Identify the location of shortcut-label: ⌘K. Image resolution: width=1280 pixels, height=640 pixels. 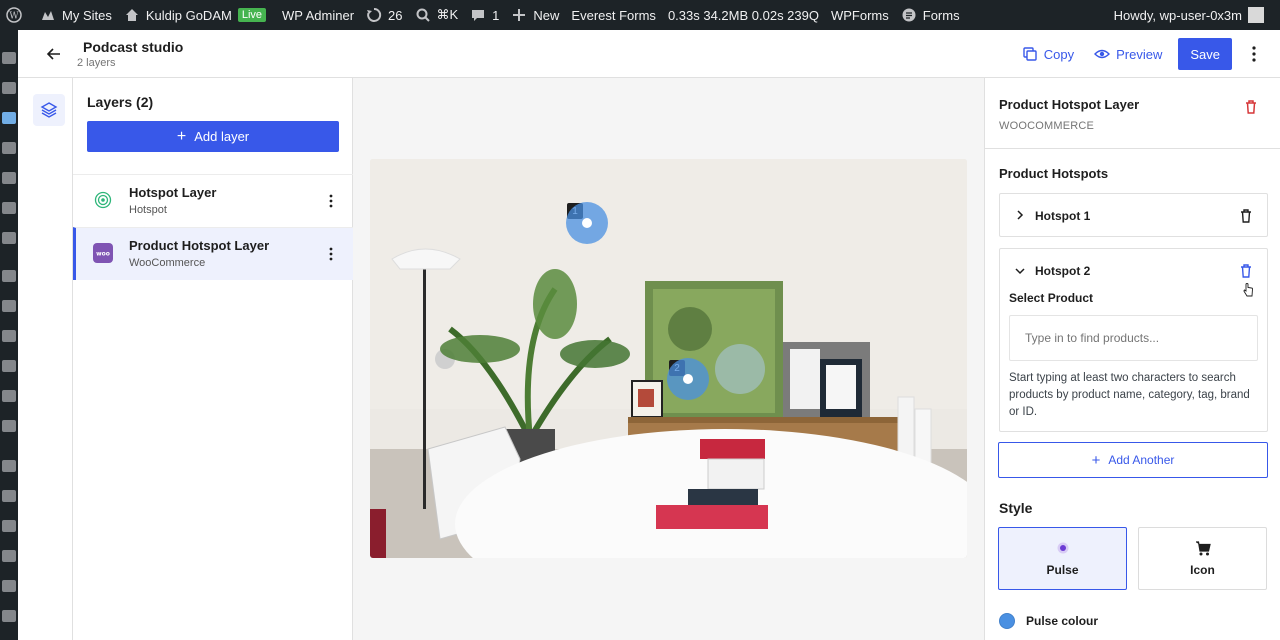
(447, 14).